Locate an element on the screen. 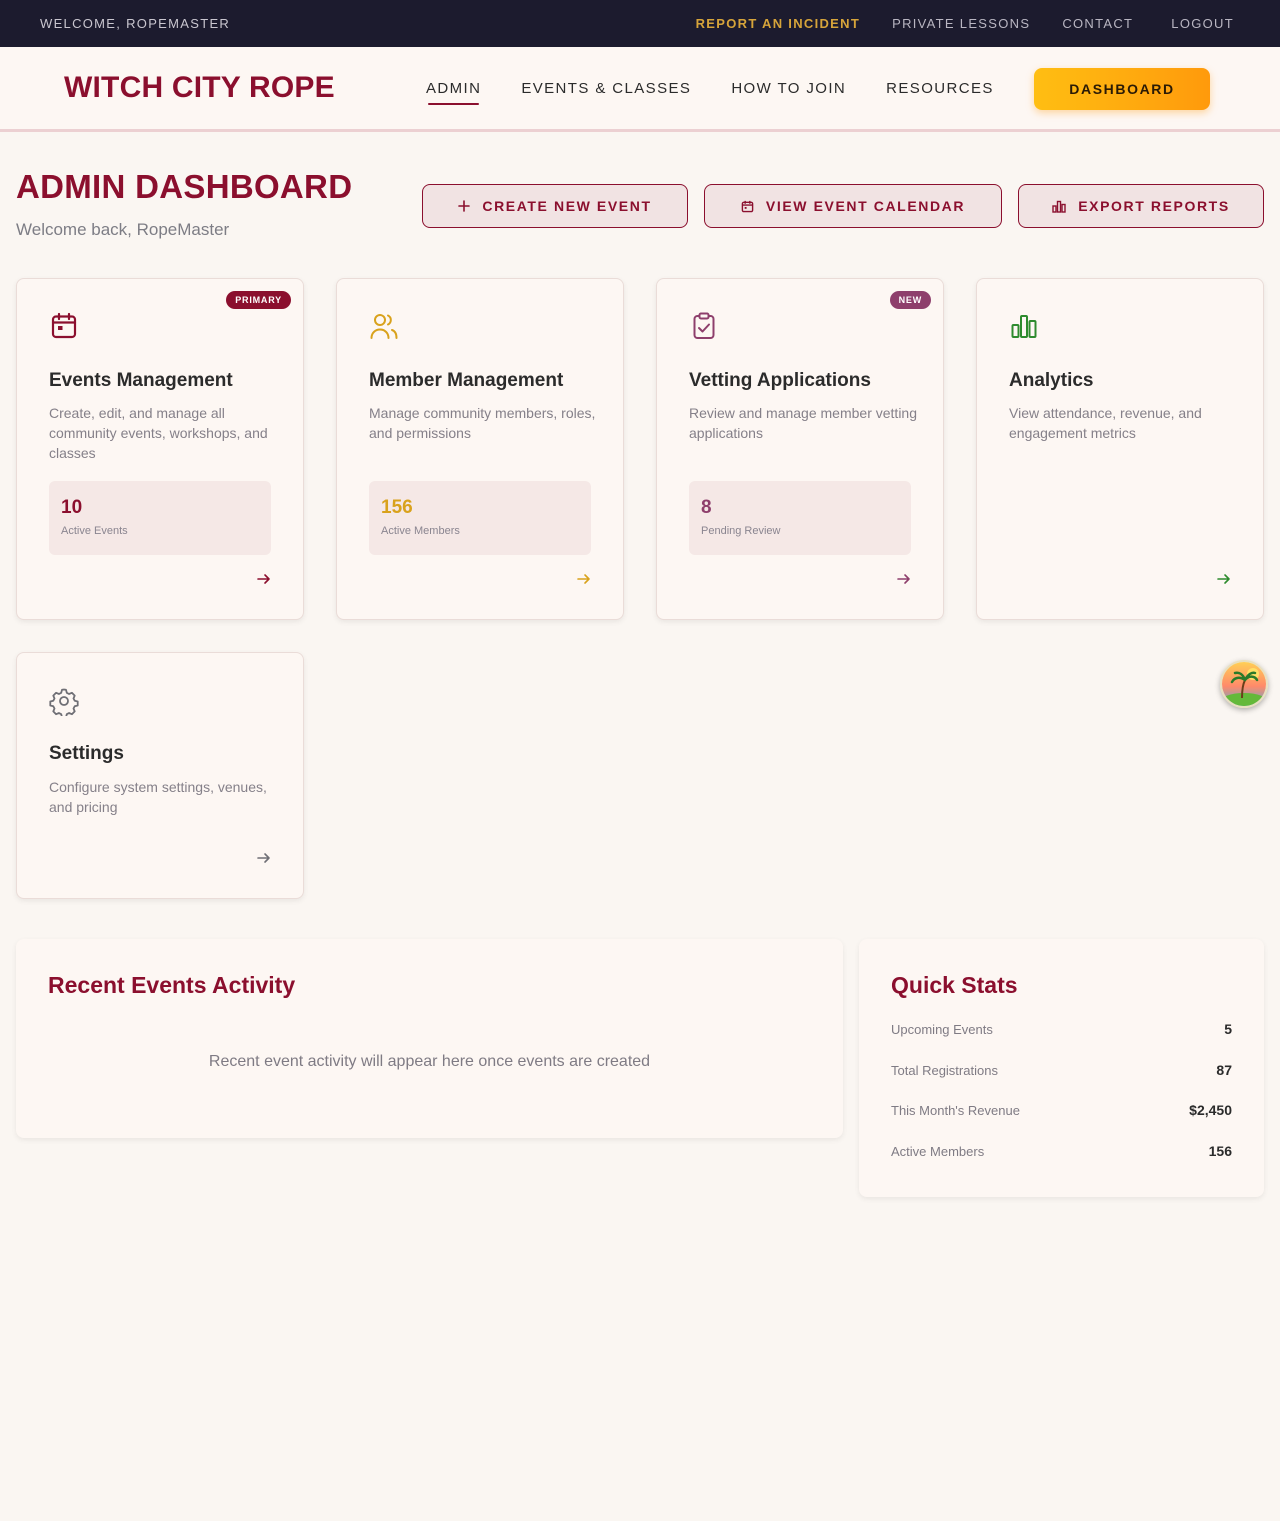  stat-row-value: $2,450 is located at coordinates (1210, 1110).